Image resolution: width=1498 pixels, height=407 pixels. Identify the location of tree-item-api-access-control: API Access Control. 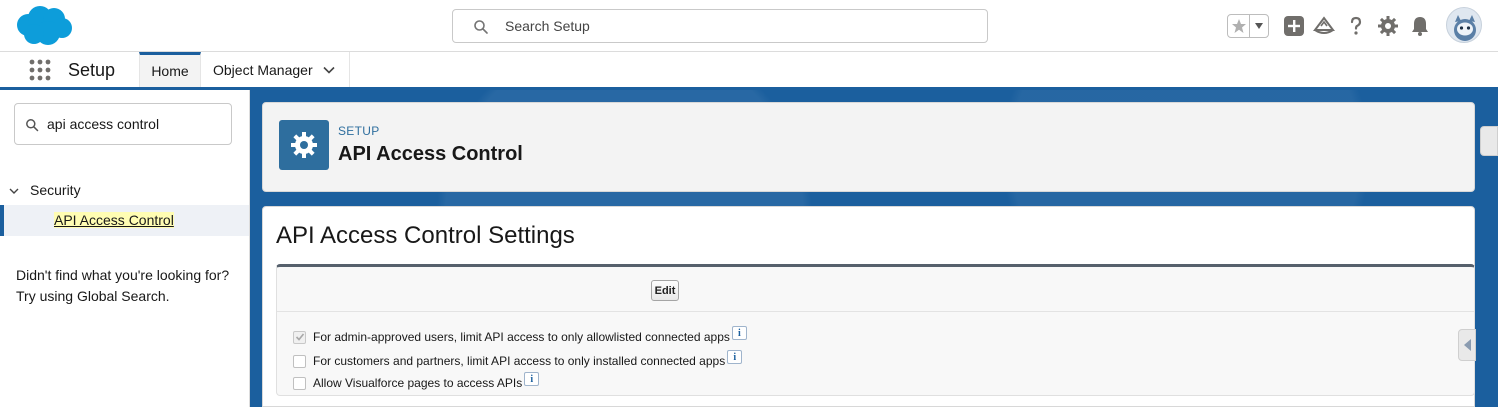
(124, 220).